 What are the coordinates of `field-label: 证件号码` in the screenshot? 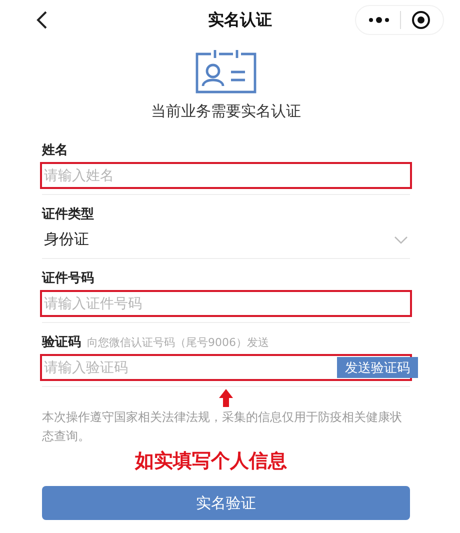 It's located at (68, 278).